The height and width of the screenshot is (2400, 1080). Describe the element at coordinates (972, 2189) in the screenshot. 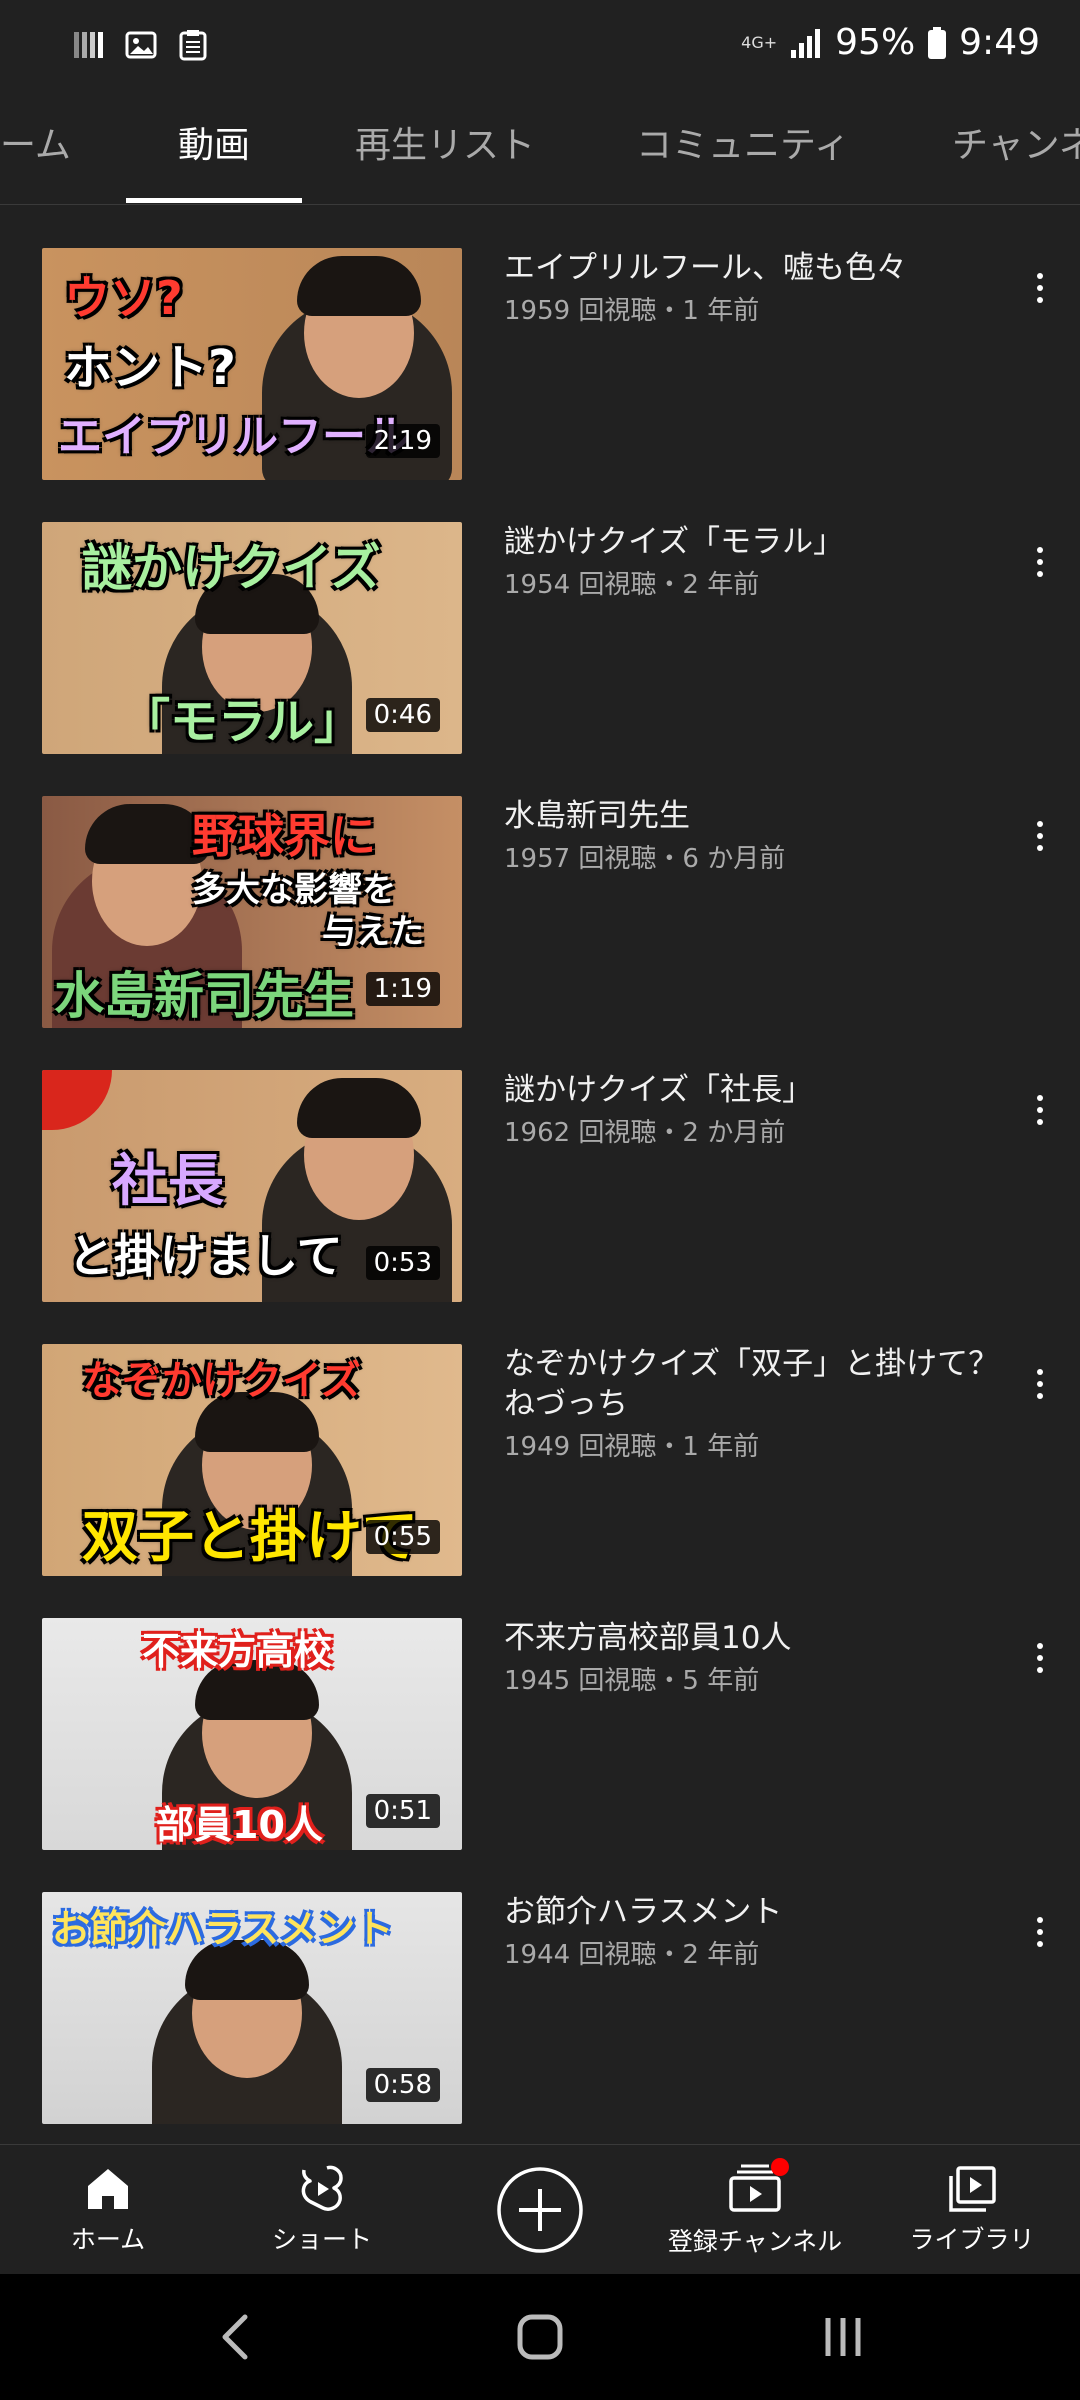

I see `library-icon` at that location.